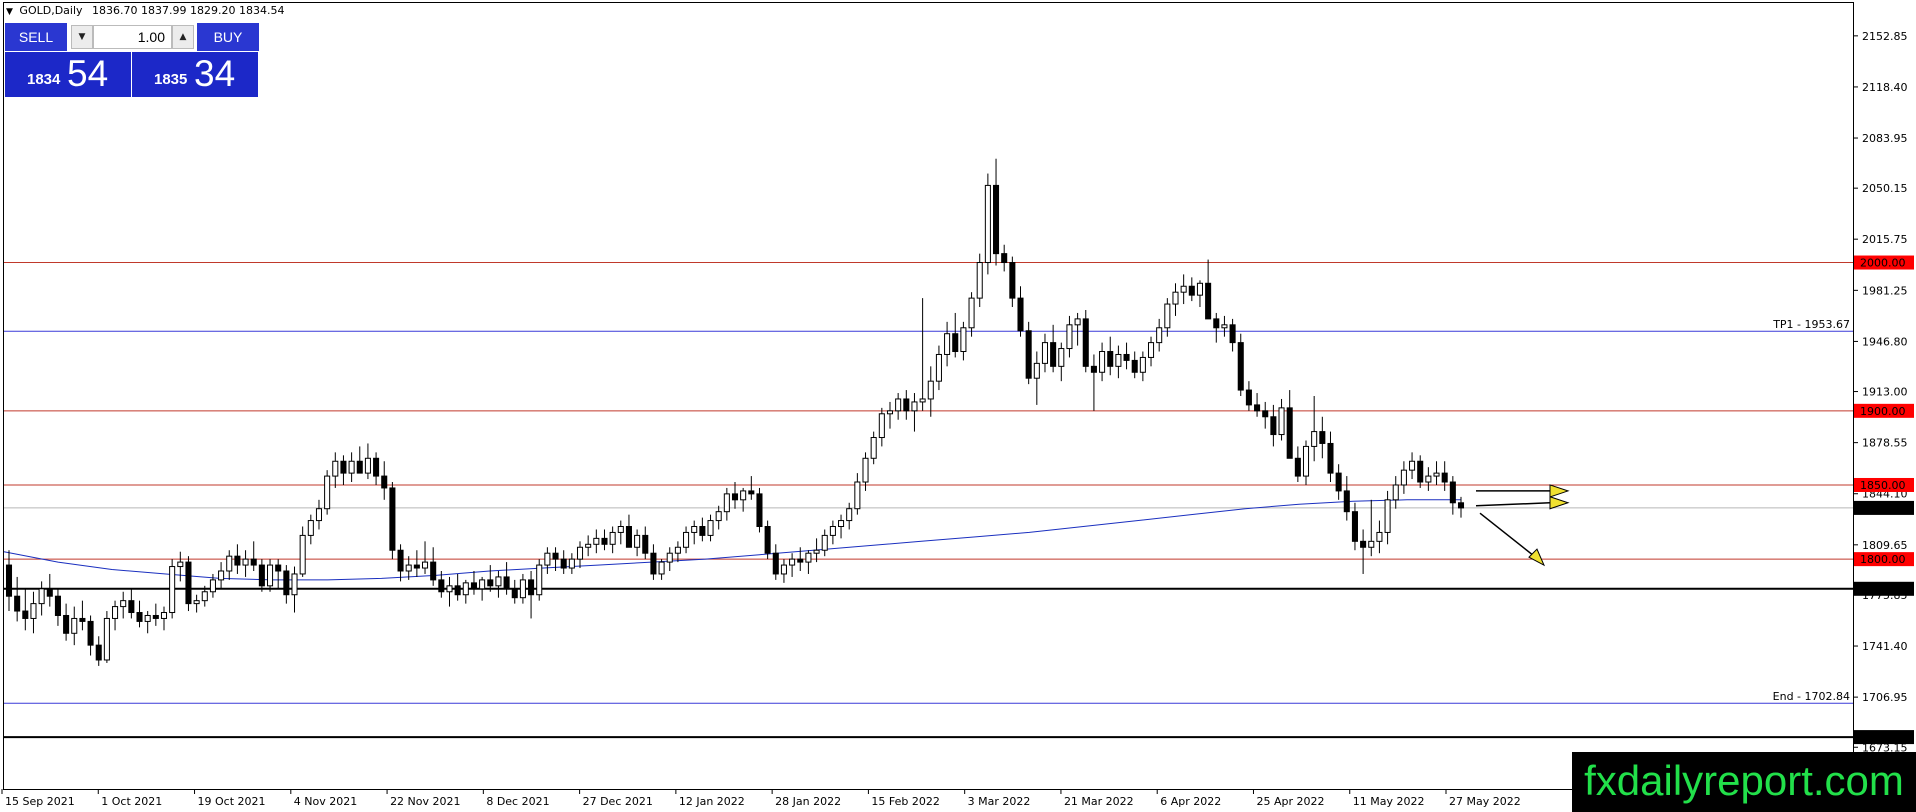 This screenshot has width=1916, height=812. Describe the element at coordinates (228, 37) in the screenshot. I see `buy-button: BUY` at that location.